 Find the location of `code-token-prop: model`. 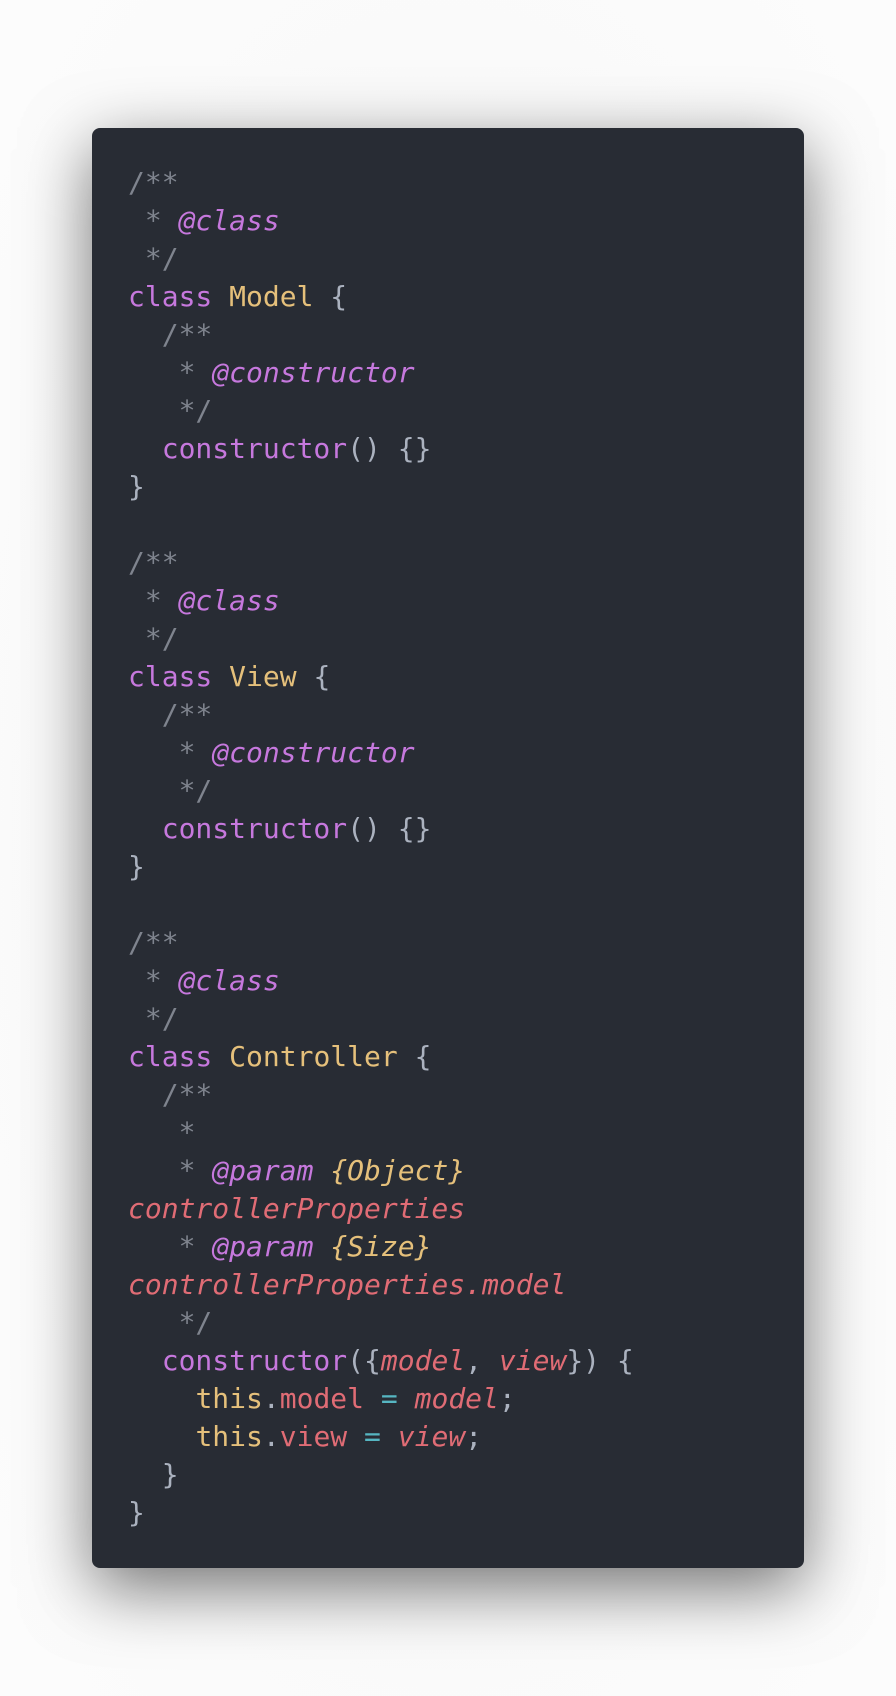

code-token-prop: model is located at coordinates (322, 1398).